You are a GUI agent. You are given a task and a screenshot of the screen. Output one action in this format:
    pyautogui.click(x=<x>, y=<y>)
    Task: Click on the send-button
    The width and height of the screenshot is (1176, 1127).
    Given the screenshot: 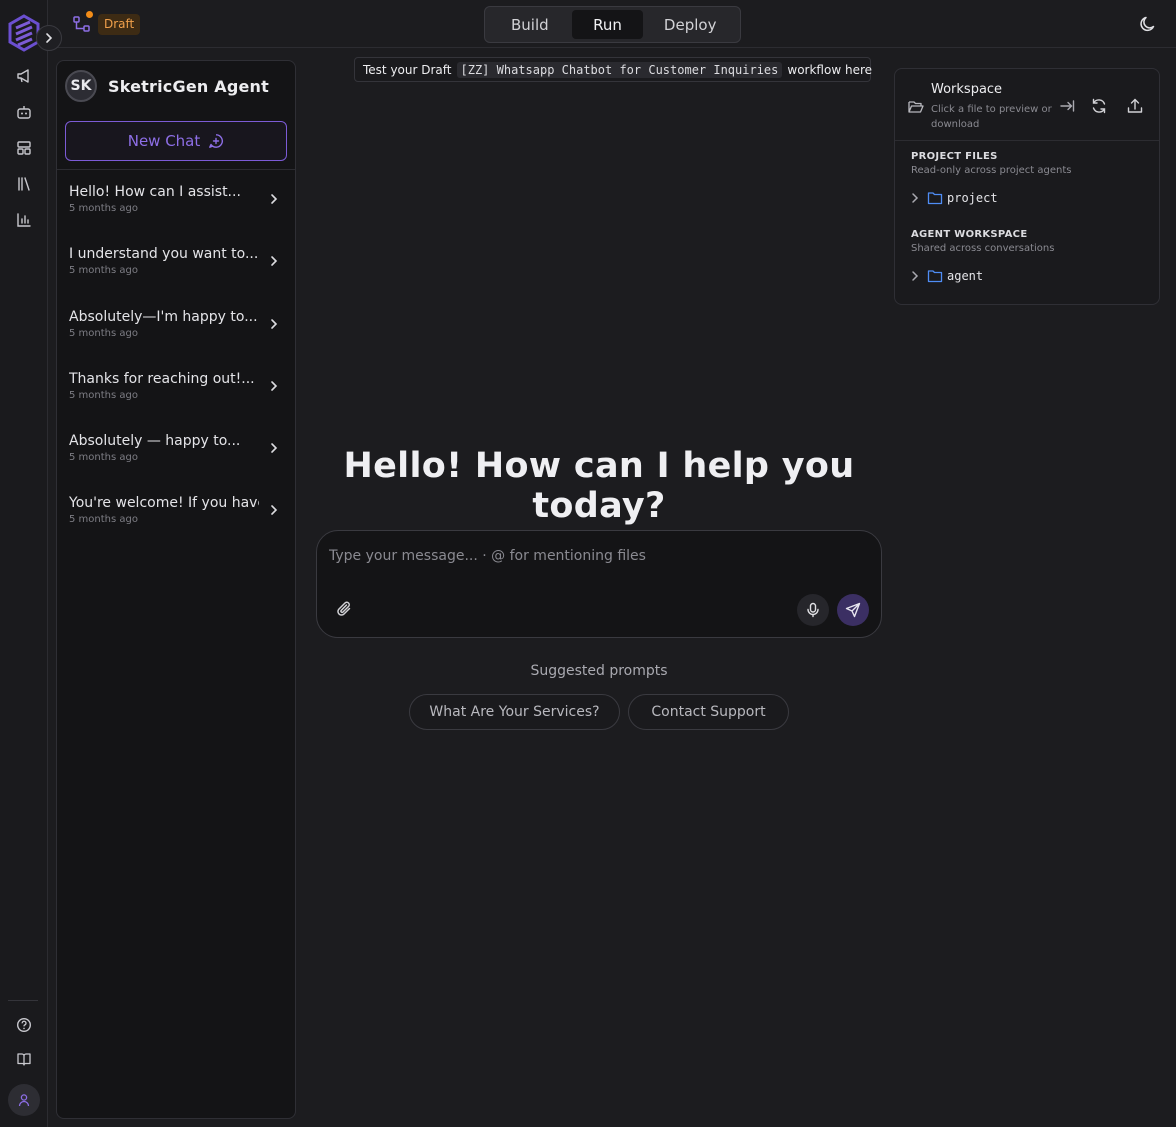 What is the action you would take?
    pyautogui.click(x=853, y=610)
    